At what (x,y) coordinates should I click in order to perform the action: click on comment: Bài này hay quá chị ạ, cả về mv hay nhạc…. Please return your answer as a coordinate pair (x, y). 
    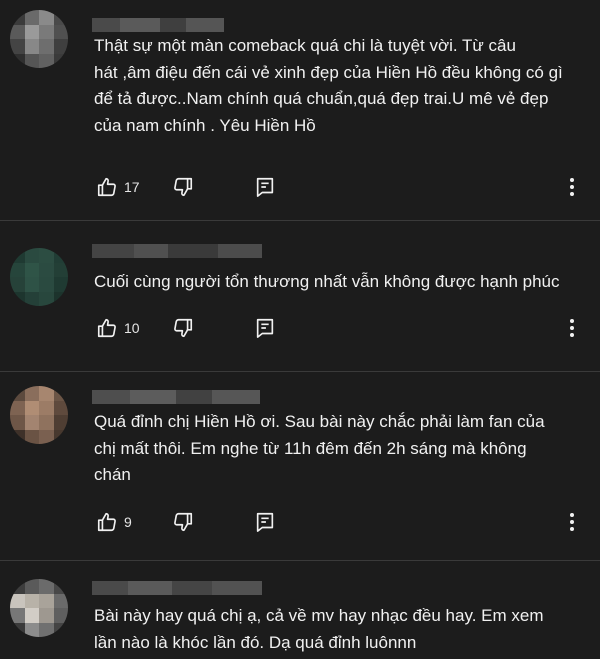
    Looking at the image, I should click on (300, 610).